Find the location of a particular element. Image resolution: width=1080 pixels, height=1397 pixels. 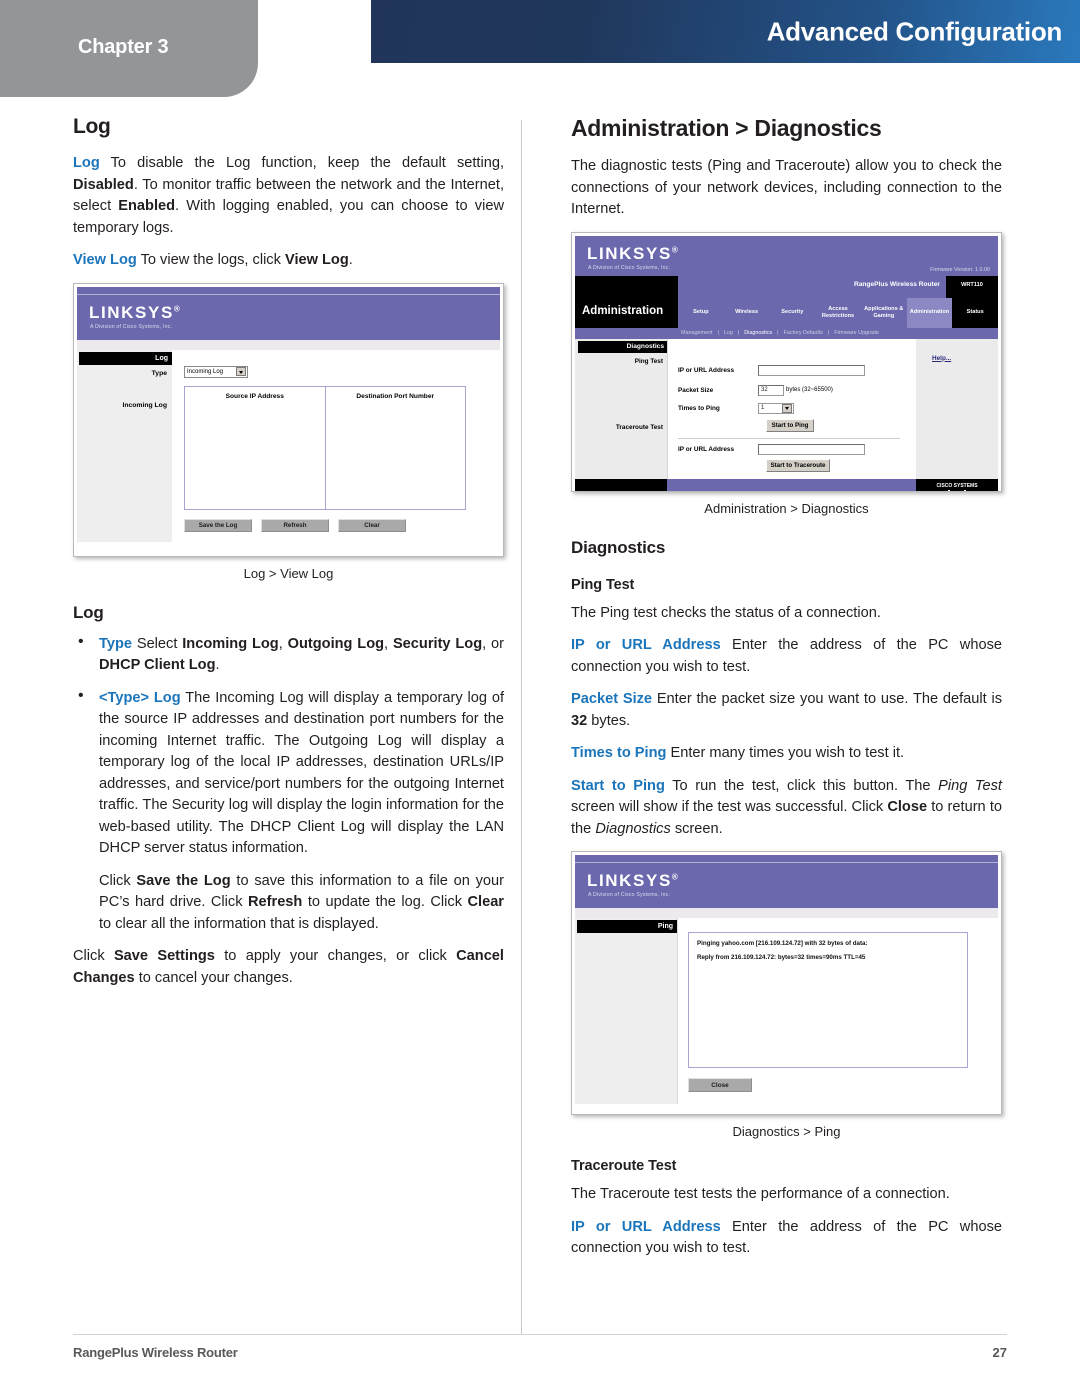

text-run: Security Log is located at coordinates (437, 643).